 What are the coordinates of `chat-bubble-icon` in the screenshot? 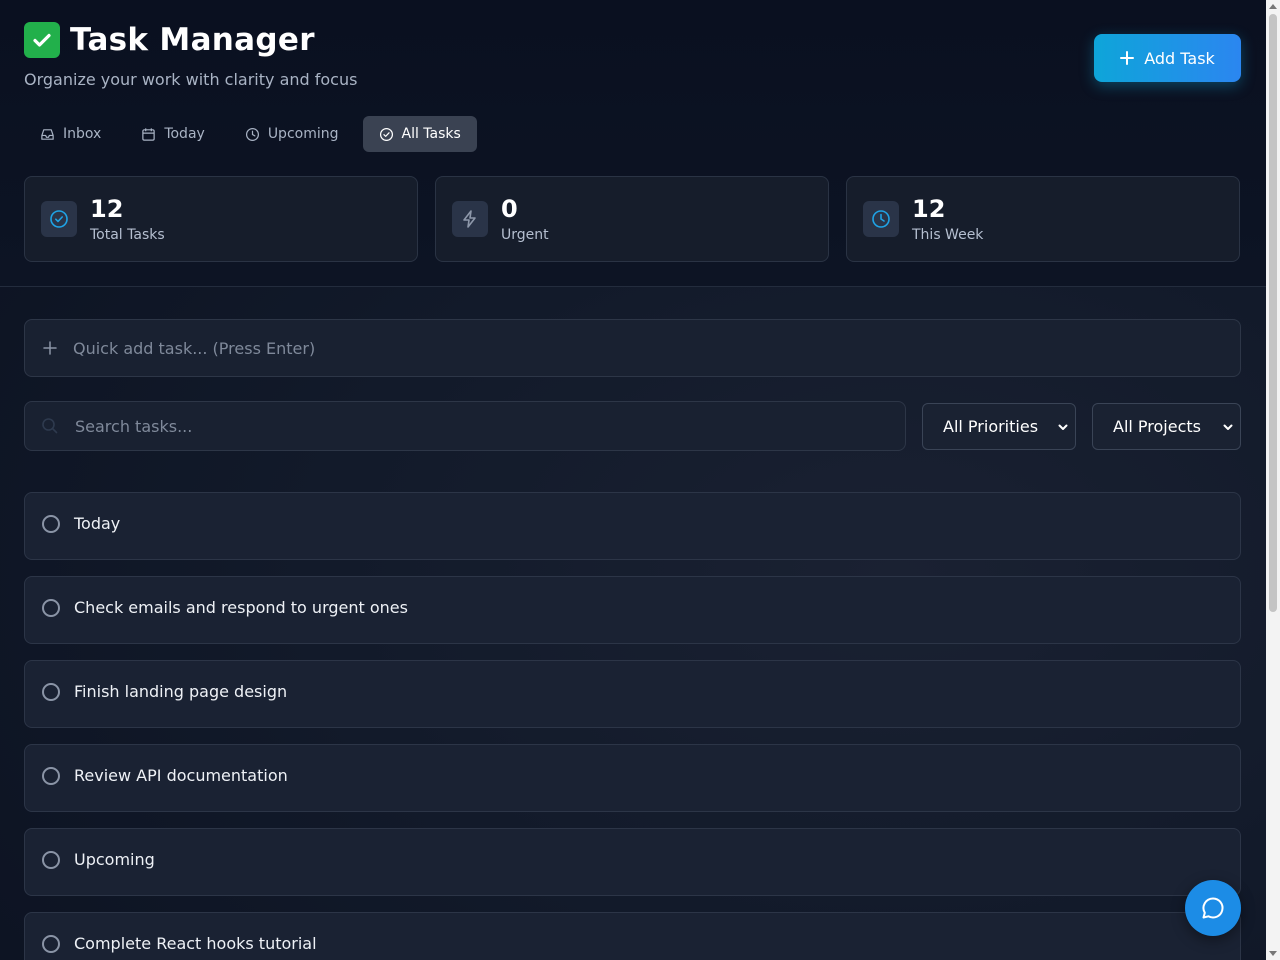 It's located at (1213, 908).